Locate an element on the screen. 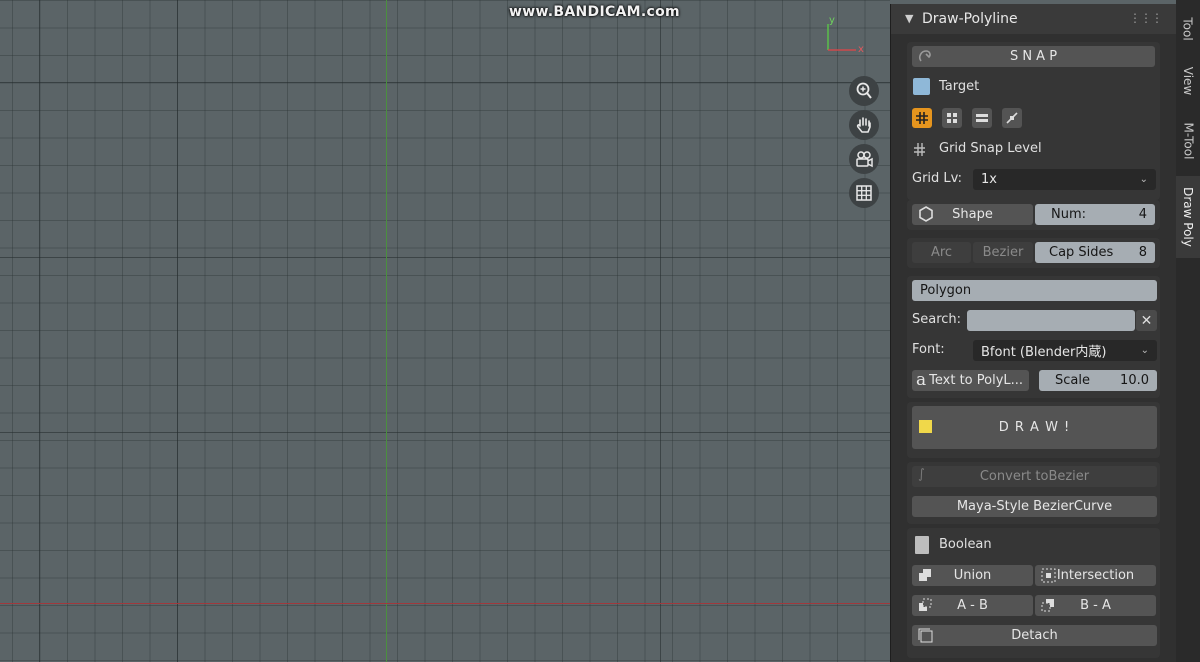 Image resolution: width=1200 pixels, height=662 pixels. snap-button: S N A P is located at coordinates (1033, 56).